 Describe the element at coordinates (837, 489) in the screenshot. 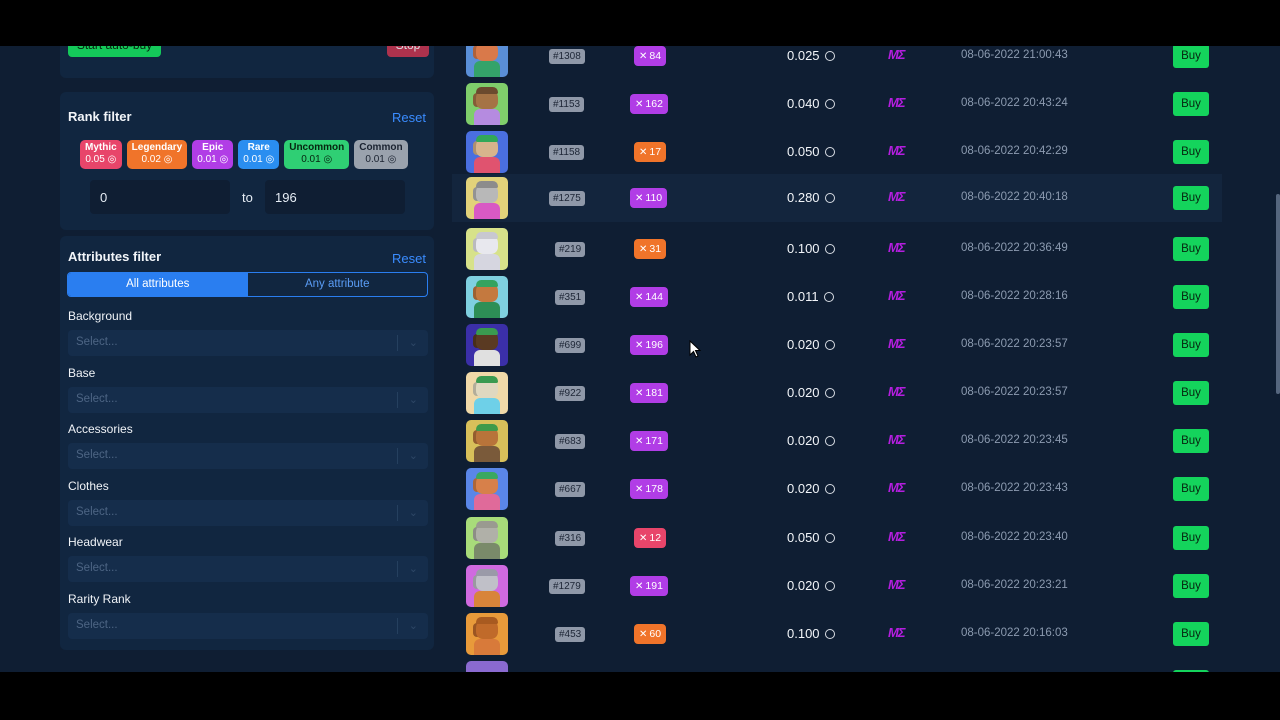

I see `table-row: #667 ✕ 178 0.020 MΣ 08-06-2022 20:23:43 Buy` at that location.